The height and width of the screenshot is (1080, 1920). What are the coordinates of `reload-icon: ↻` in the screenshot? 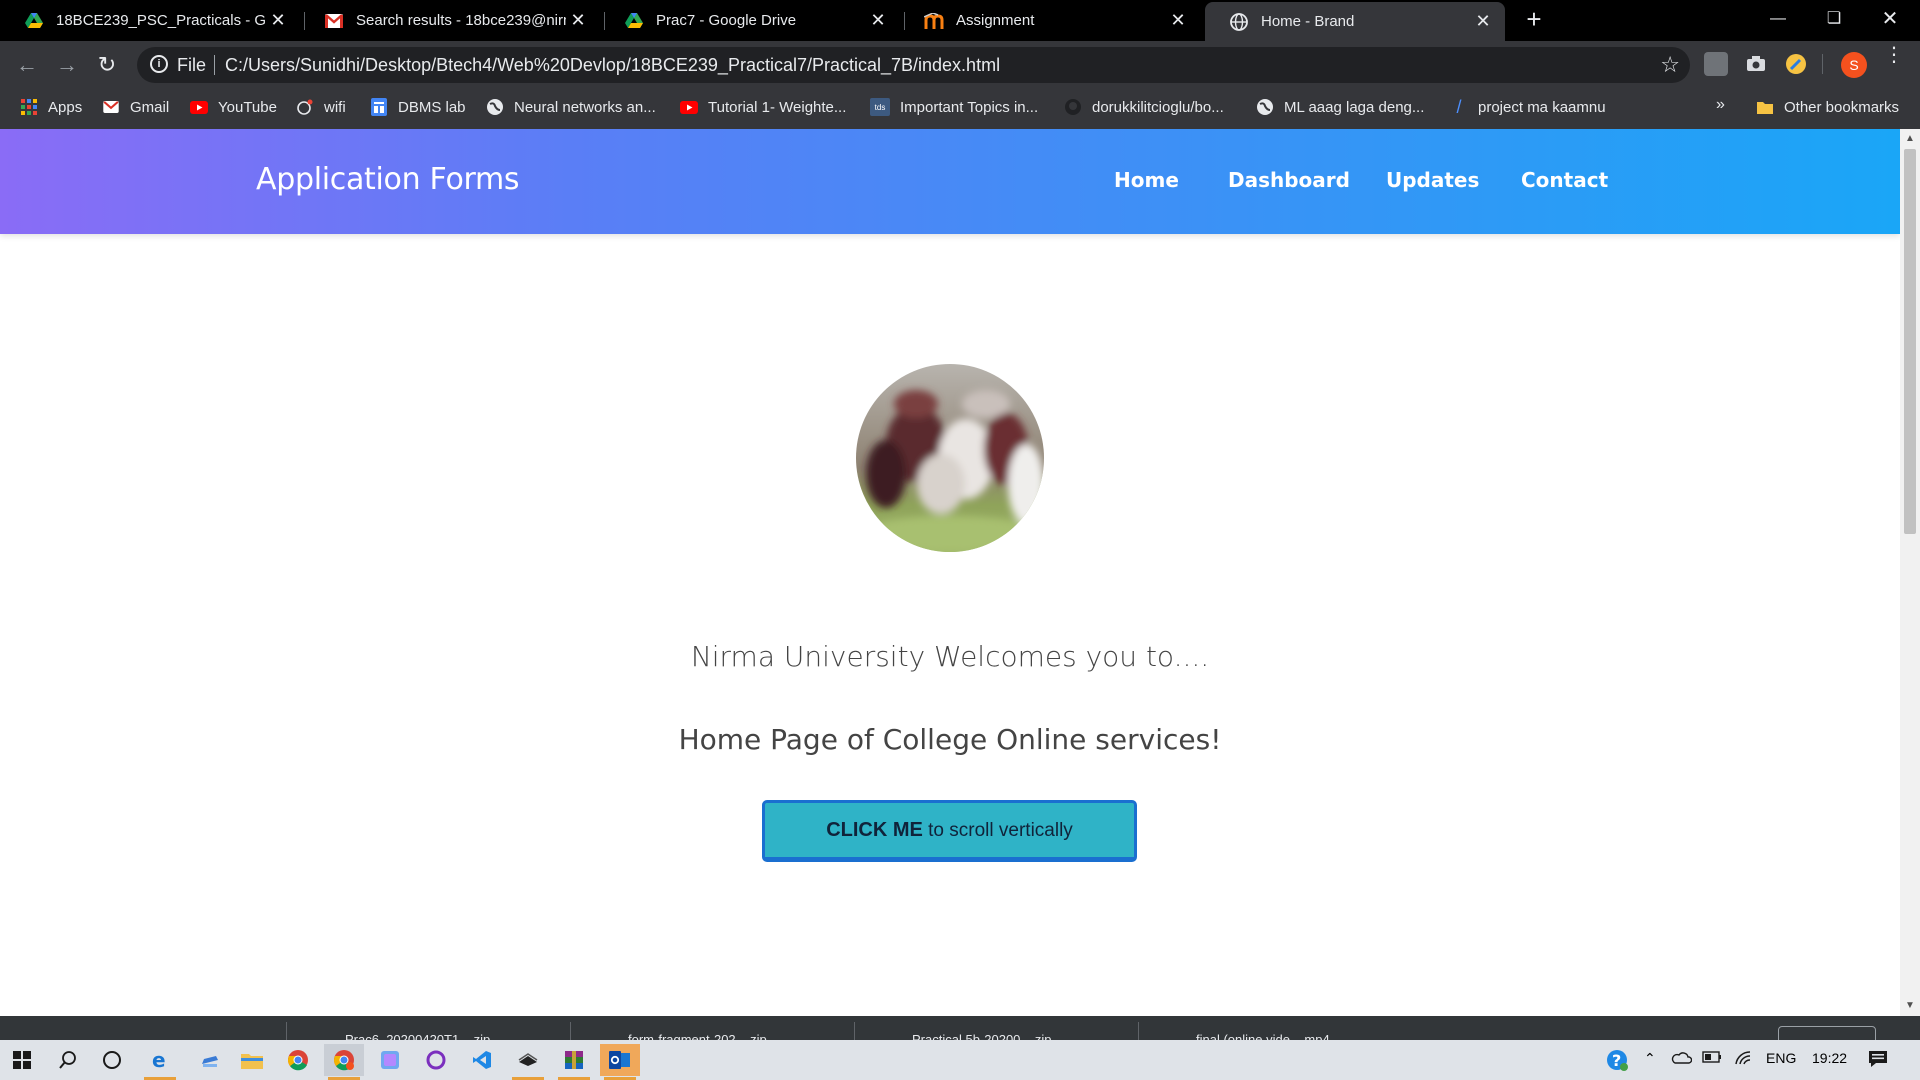 It's located at (107, 65).